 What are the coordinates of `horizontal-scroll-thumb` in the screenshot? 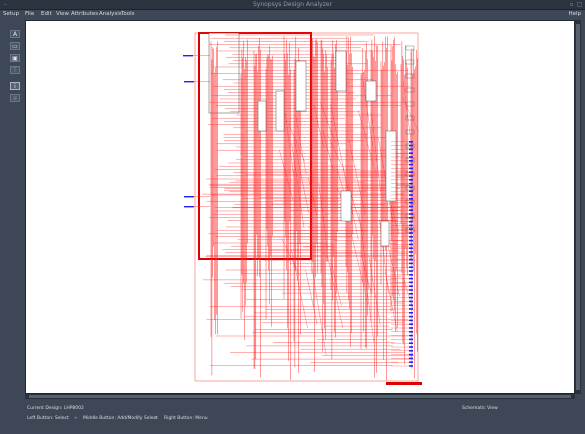 It's located at (300, 396).